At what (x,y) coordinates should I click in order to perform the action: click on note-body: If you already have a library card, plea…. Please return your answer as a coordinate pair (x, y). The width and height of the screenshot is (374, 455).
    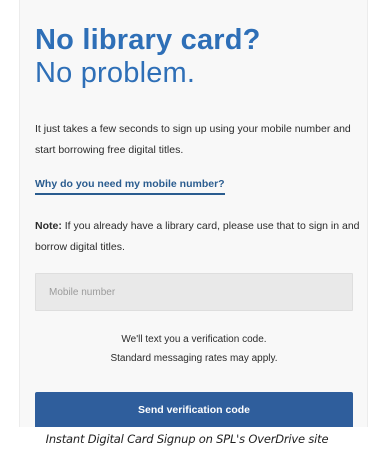
    Looking at the image, I should click on (197, 236).